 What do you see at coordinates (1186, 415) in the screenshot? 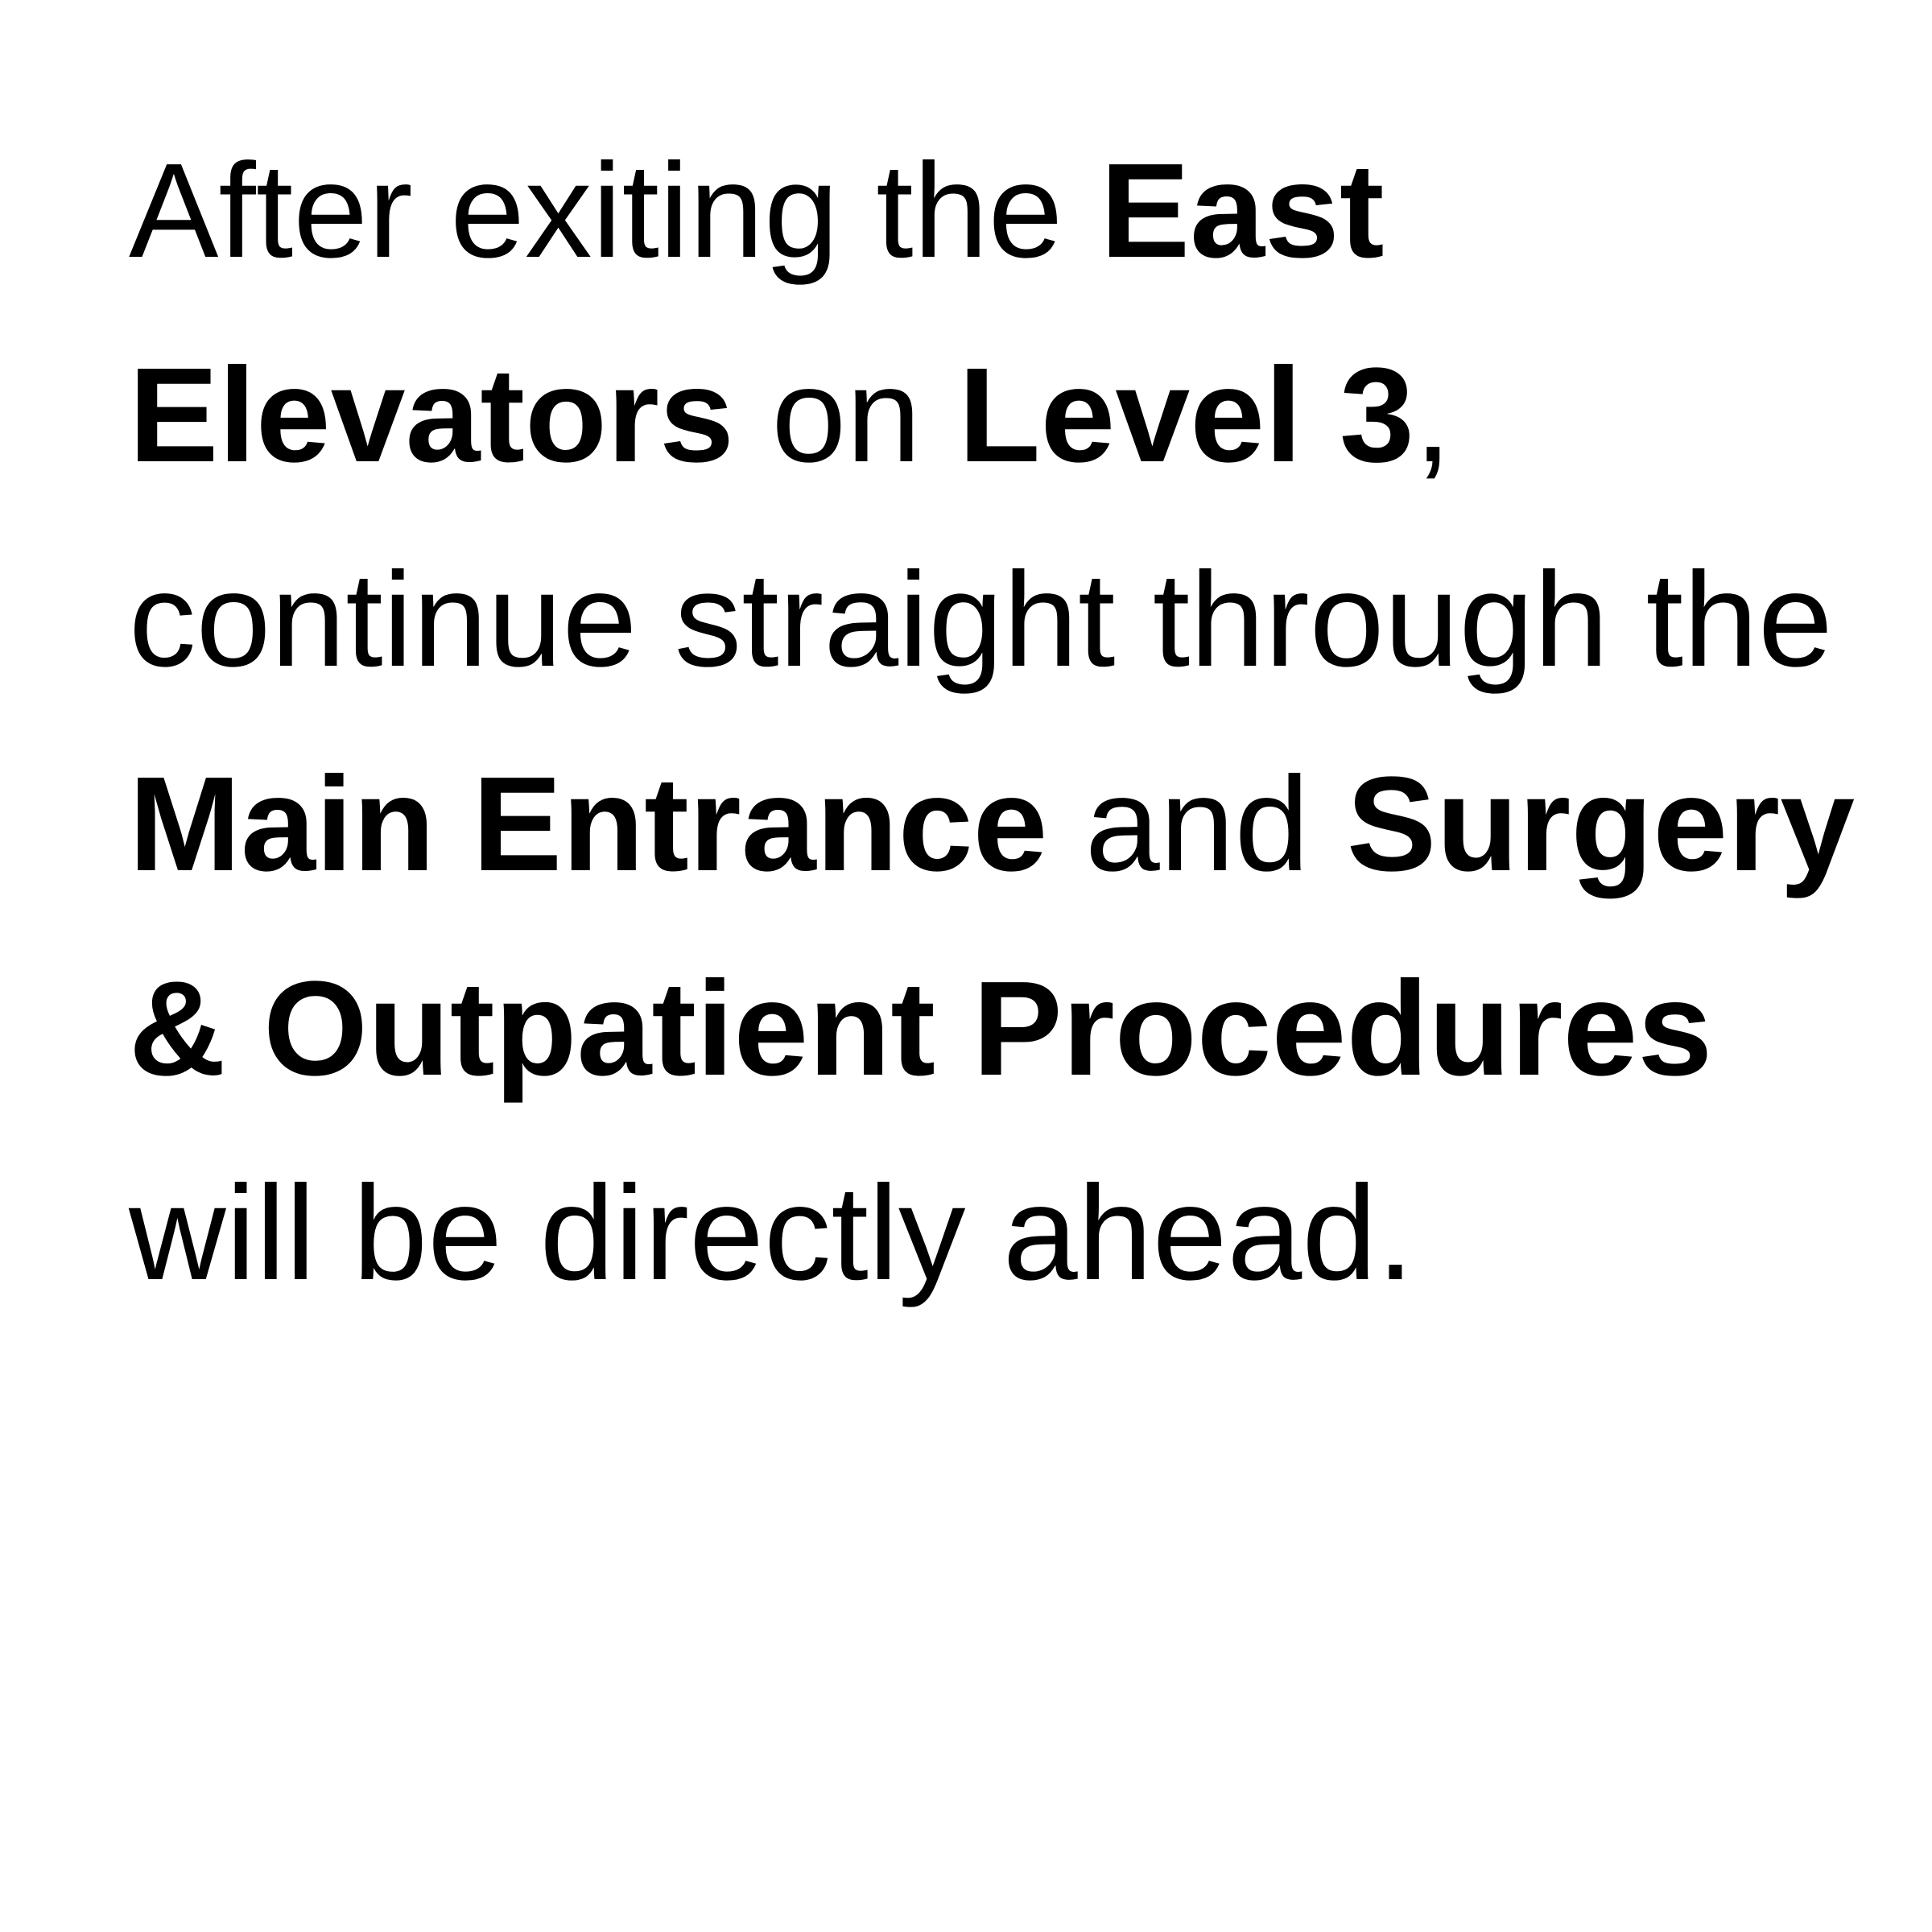
I see `level-label: Level 3` at bounding box center [1186, 415].